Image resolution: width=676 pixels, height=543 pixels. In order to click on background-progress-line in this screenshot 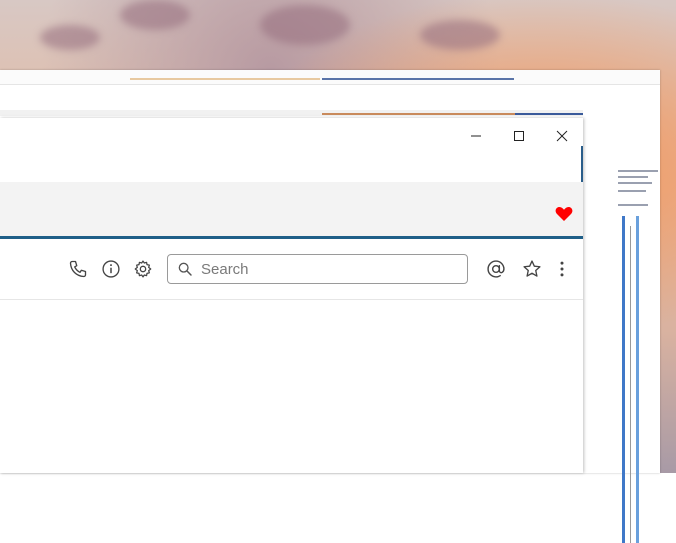, I will do `click(549, 114)`.